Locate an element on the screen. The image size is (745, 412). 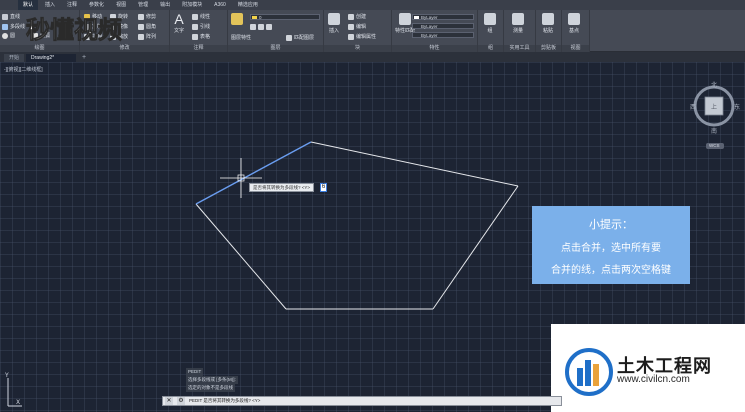
wcs-menu: WCS is located at coordinates (714, 145).